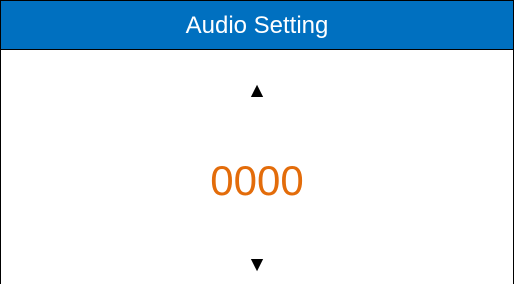 The width and height of the screenshot is (514, 284). I want to click on panel-title: Audio Setting, so click(257, 25).